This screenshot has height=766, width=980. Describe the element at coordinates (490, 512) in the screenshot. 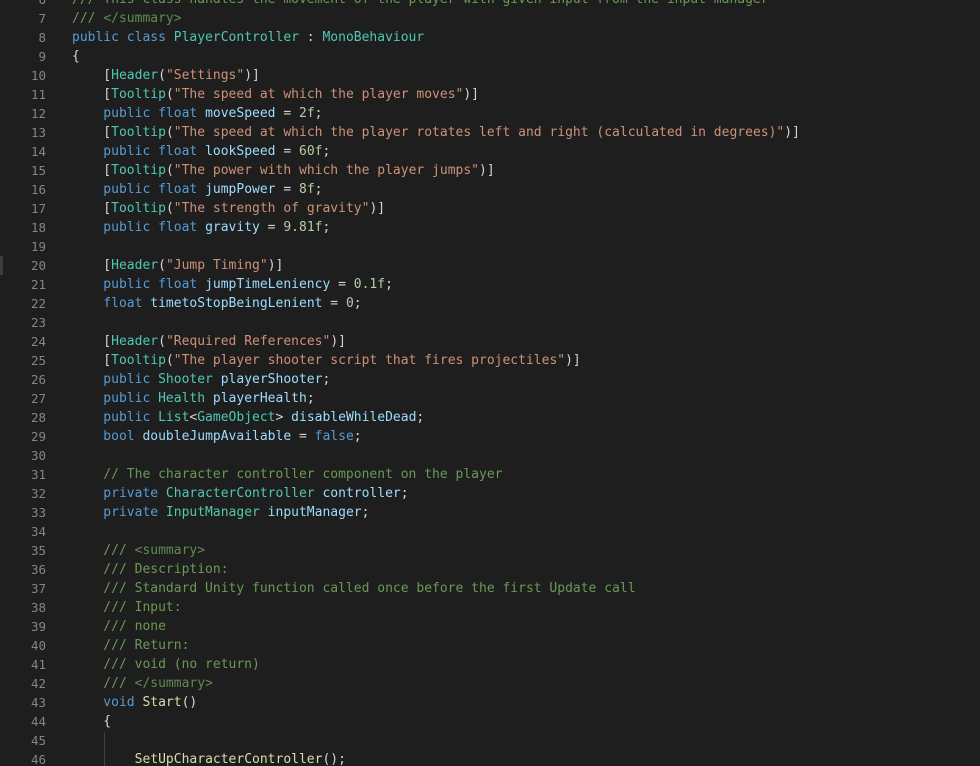

I see `code-line: 33 private InputManager inputManager;` at that location.